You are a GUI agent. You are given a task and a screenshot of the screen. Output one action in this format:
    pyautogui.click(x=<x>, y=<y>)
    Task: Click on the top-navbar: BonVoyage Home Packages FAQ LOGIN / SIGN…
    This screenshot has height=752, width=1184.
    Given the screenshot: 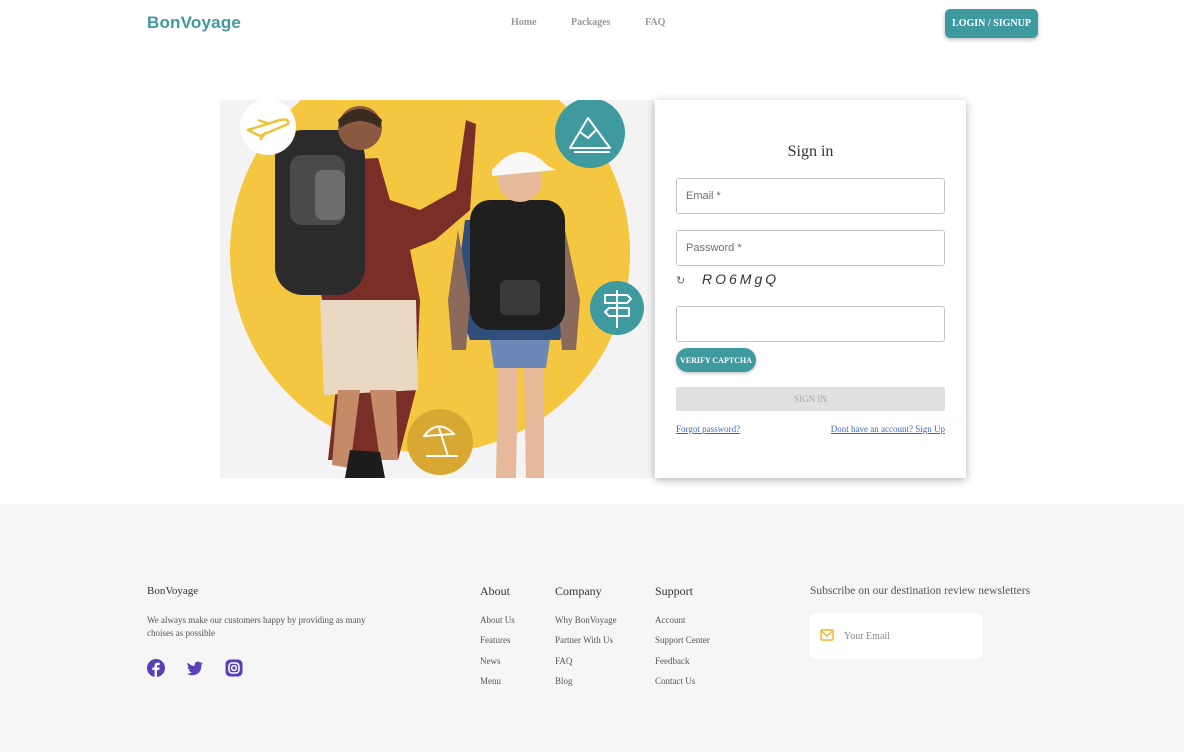 What is the action you would take?
    pyautogui.click(x=592, y=24)
    